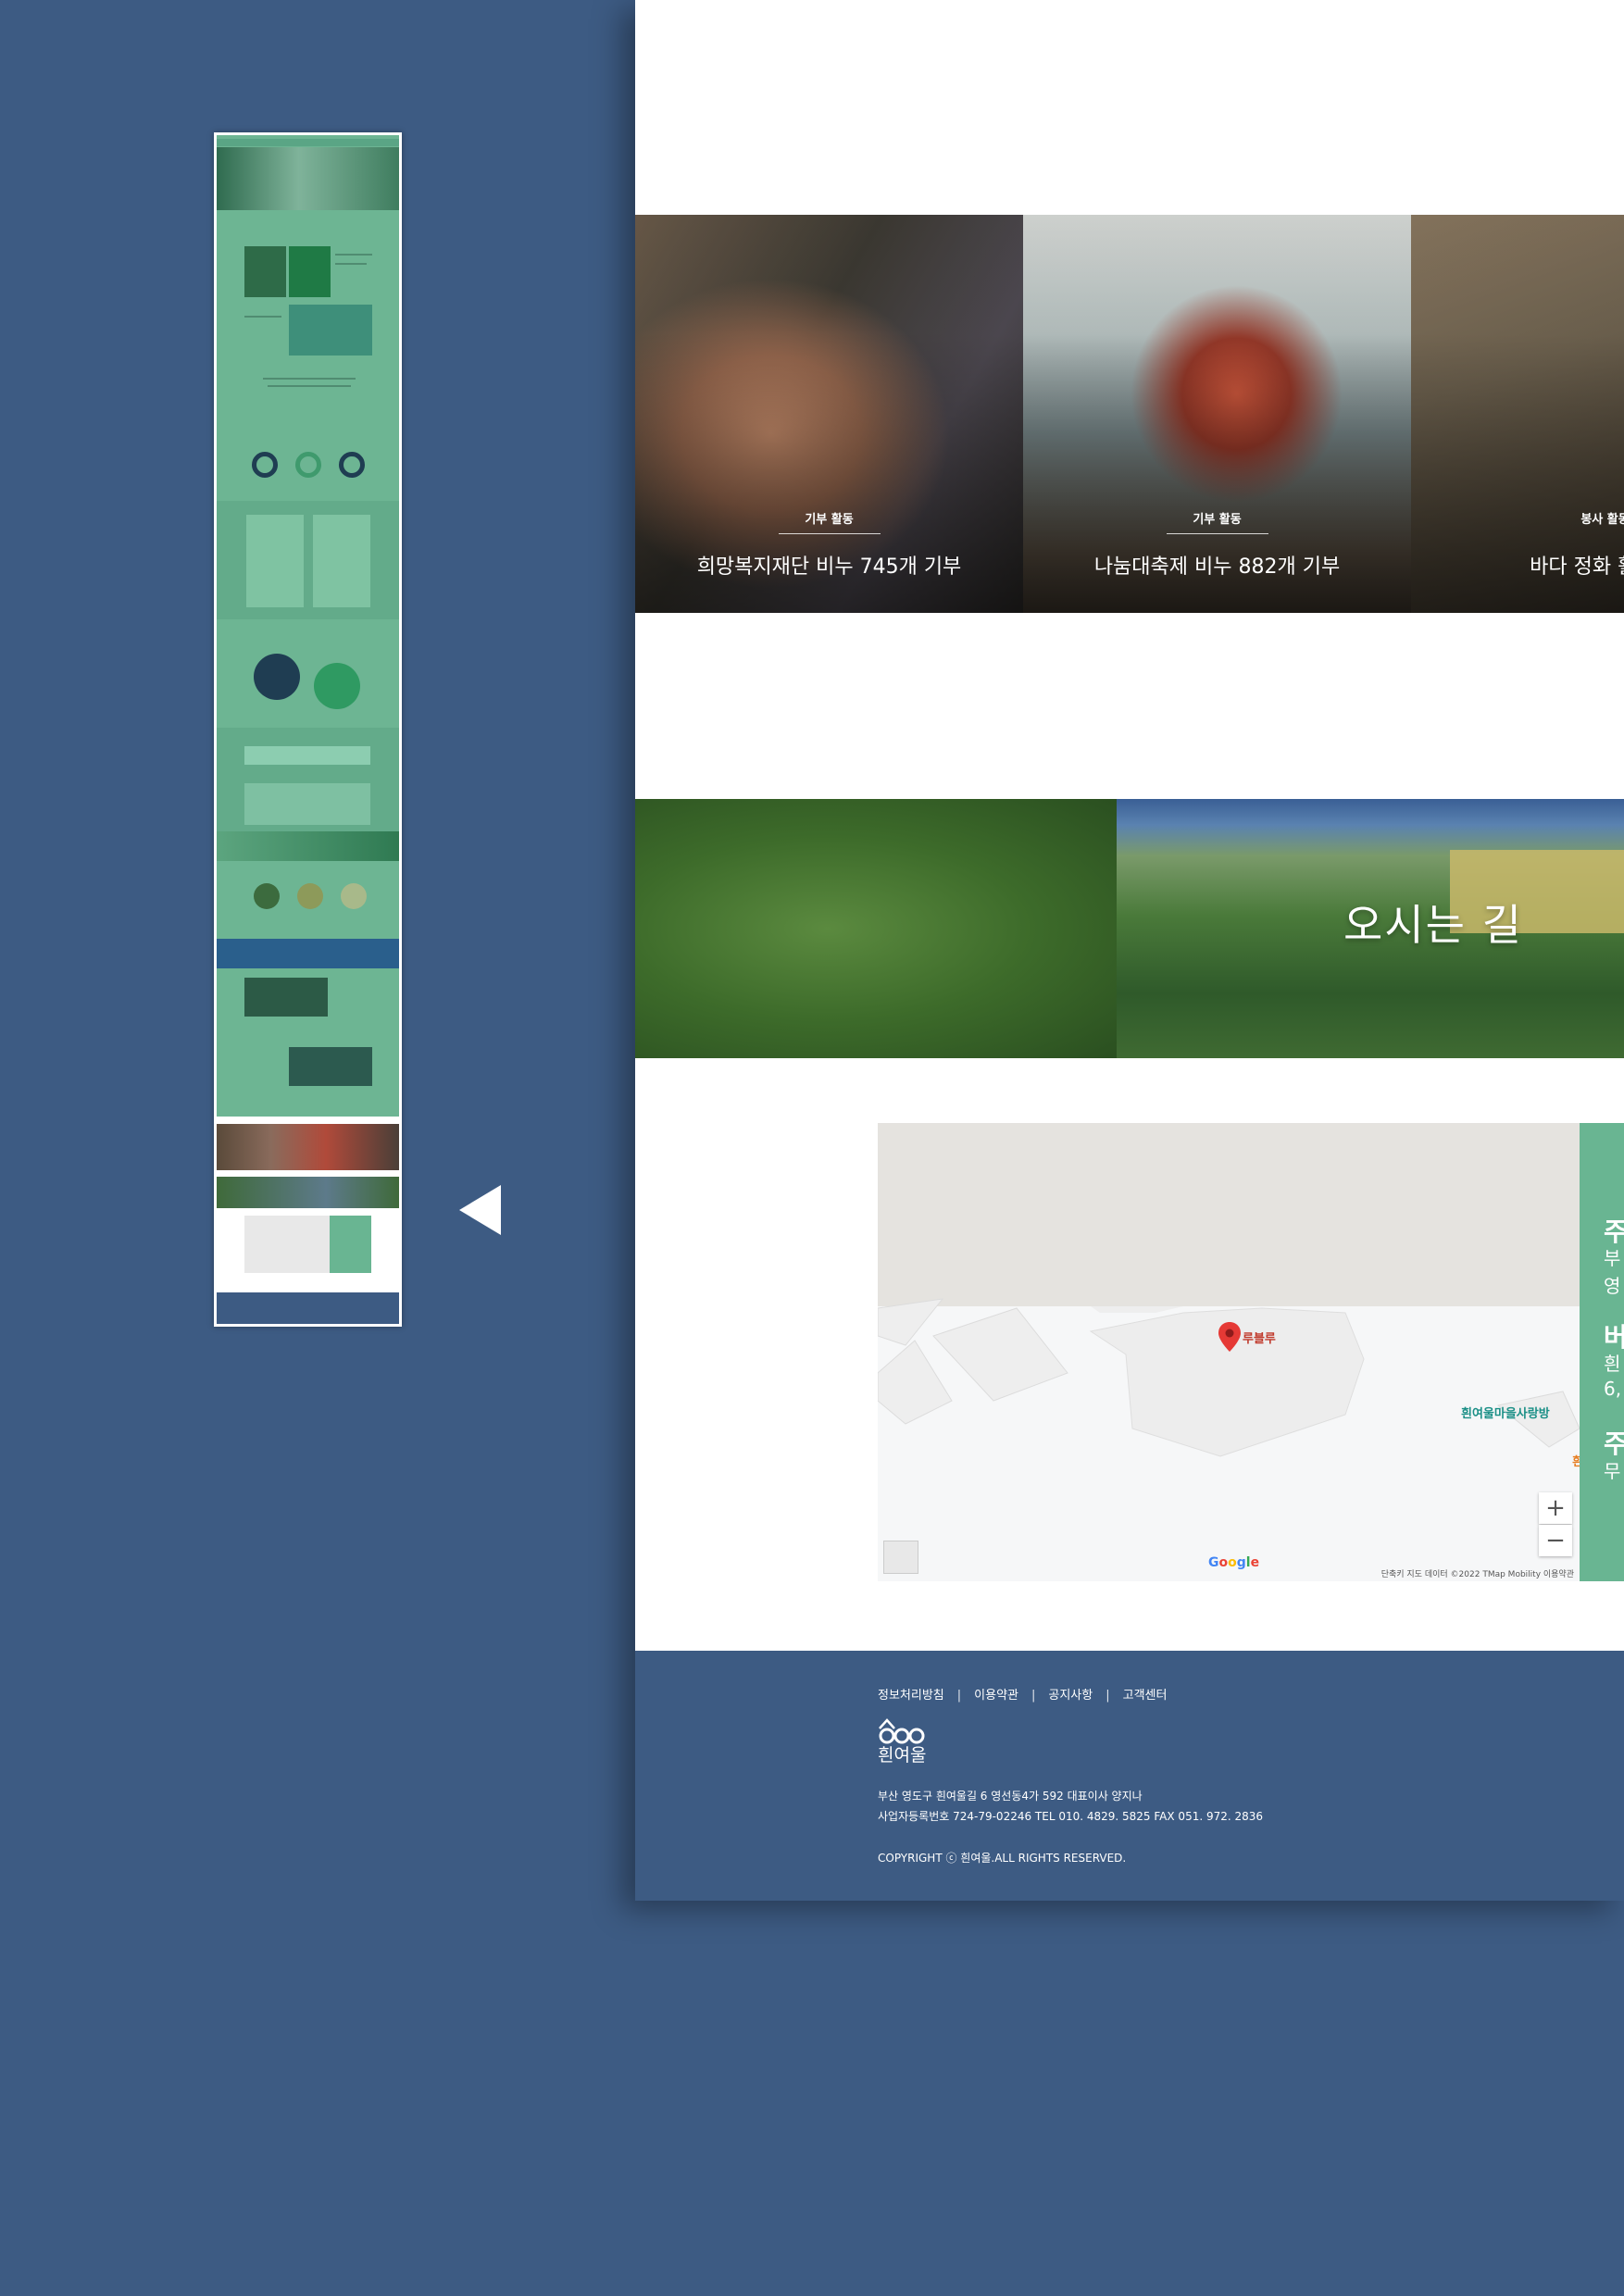 This screenshot has width=1624, height=2296. I want to click on activity-title: 희망복지재단 비누 745개 기부, so click(829, 567).